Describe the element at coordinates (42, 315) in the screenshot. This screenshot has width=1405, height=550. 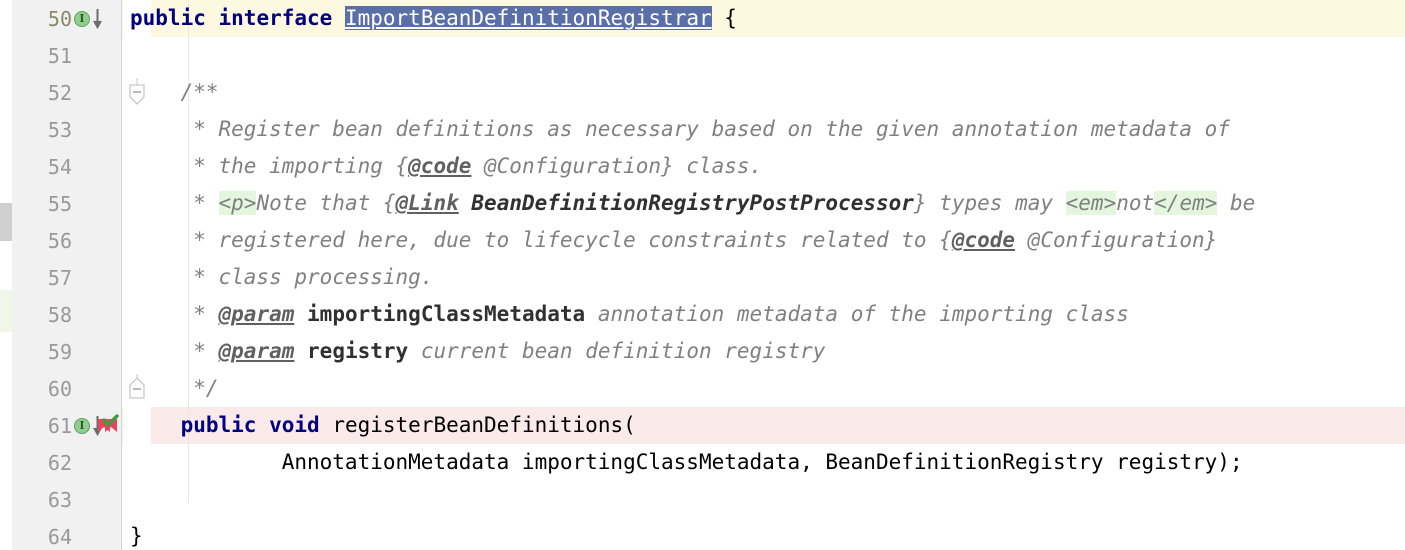
I see `line-number: 58` at that location.